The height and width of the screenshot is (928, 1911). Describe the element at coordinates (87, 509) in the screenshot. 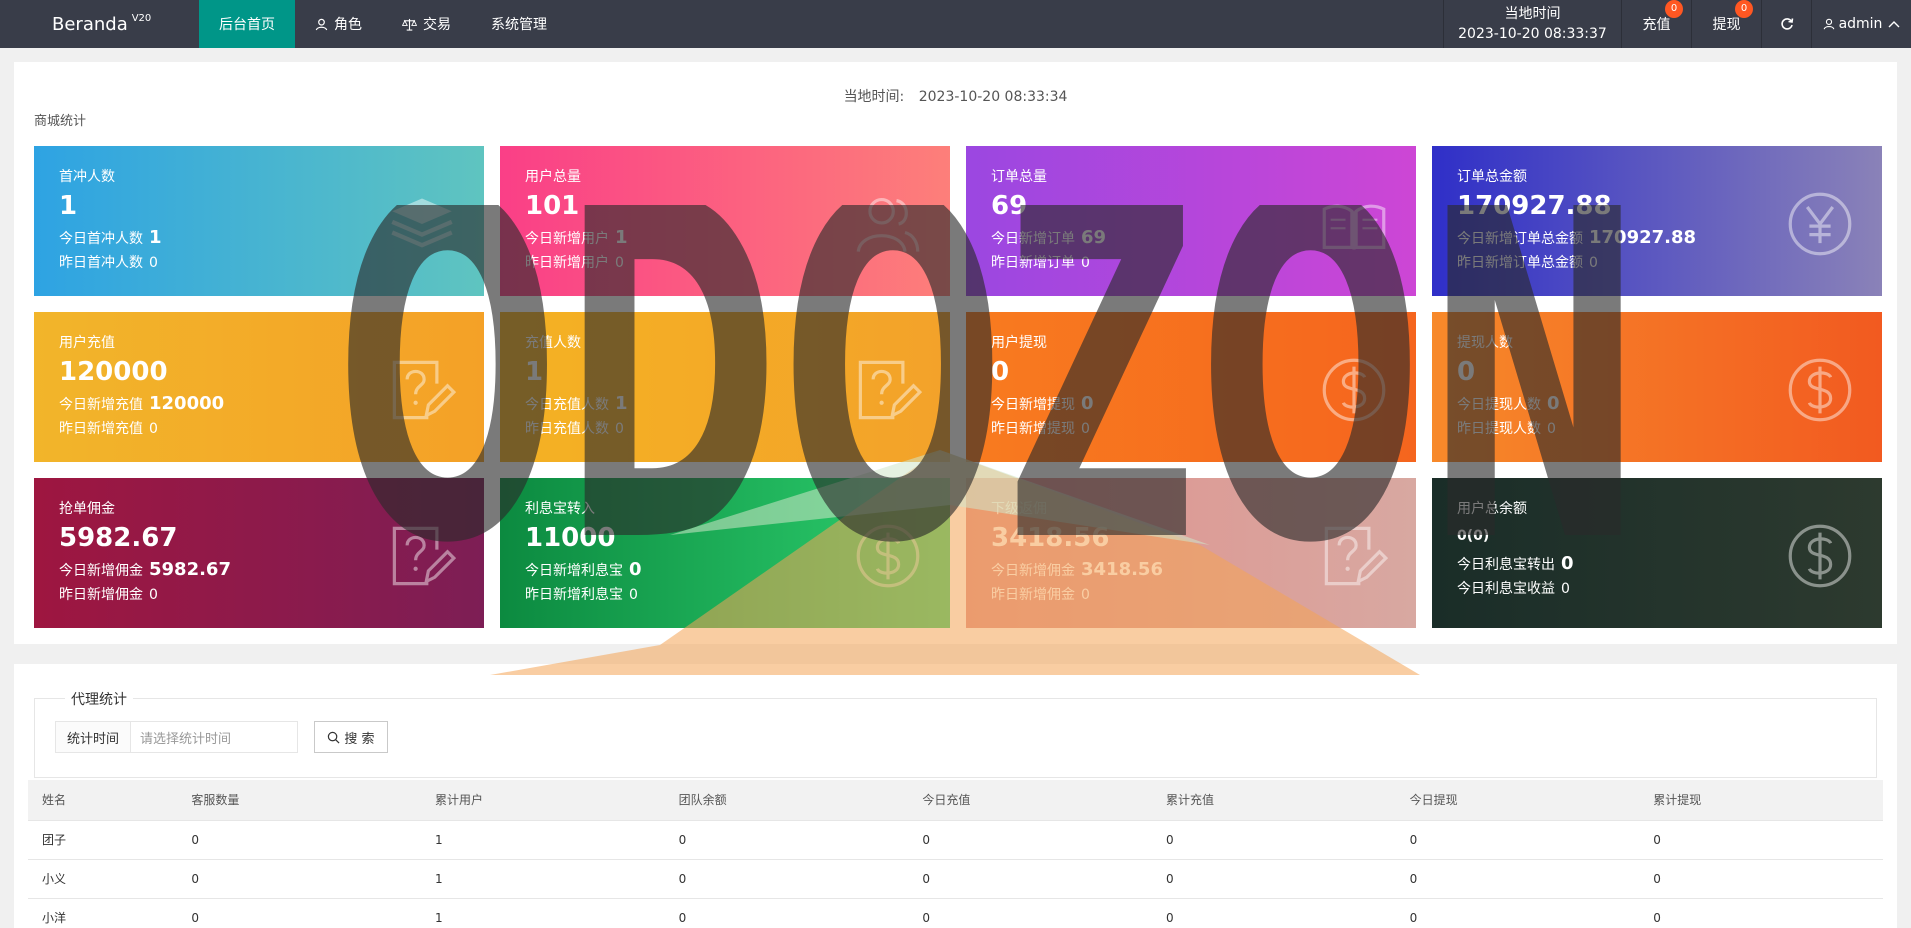

I see `stat-card-title: 抢单佣金` at that location.